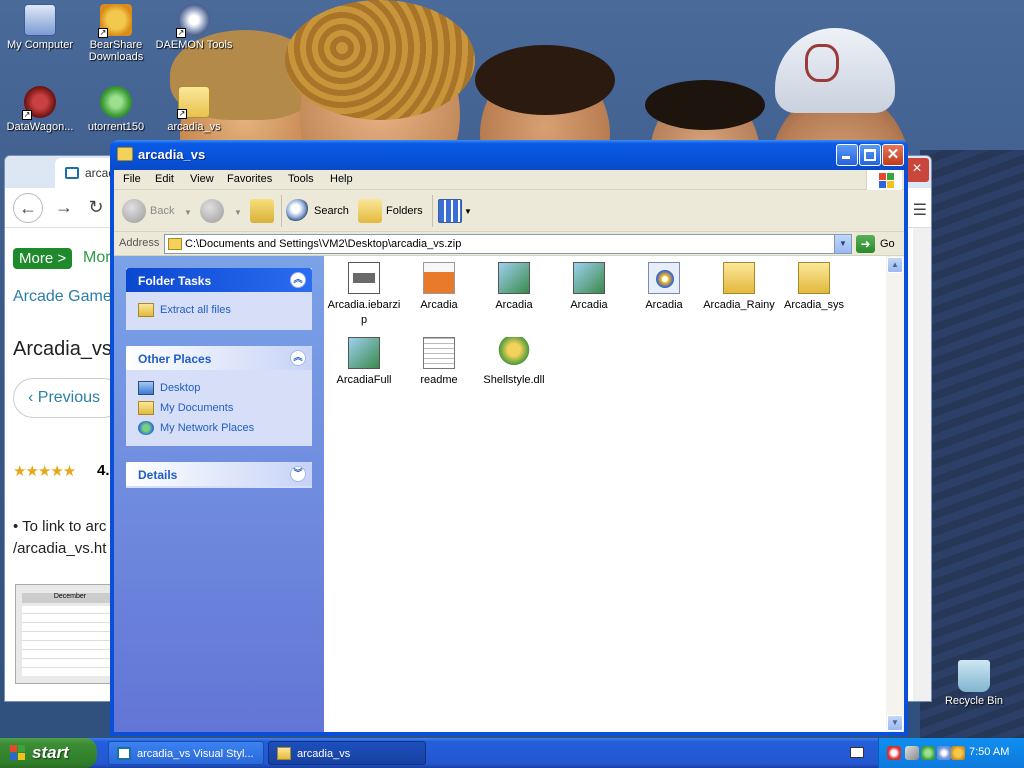  I want to click on file-item: readme, so click(439, 362).